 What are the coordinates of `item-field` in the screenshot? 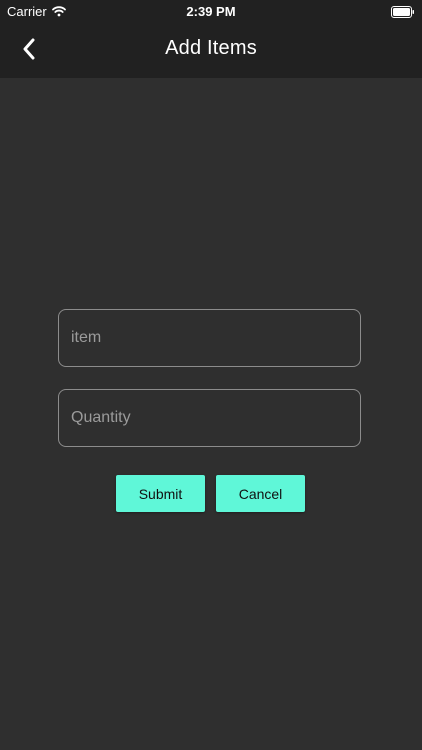 It's located at (209, 338).